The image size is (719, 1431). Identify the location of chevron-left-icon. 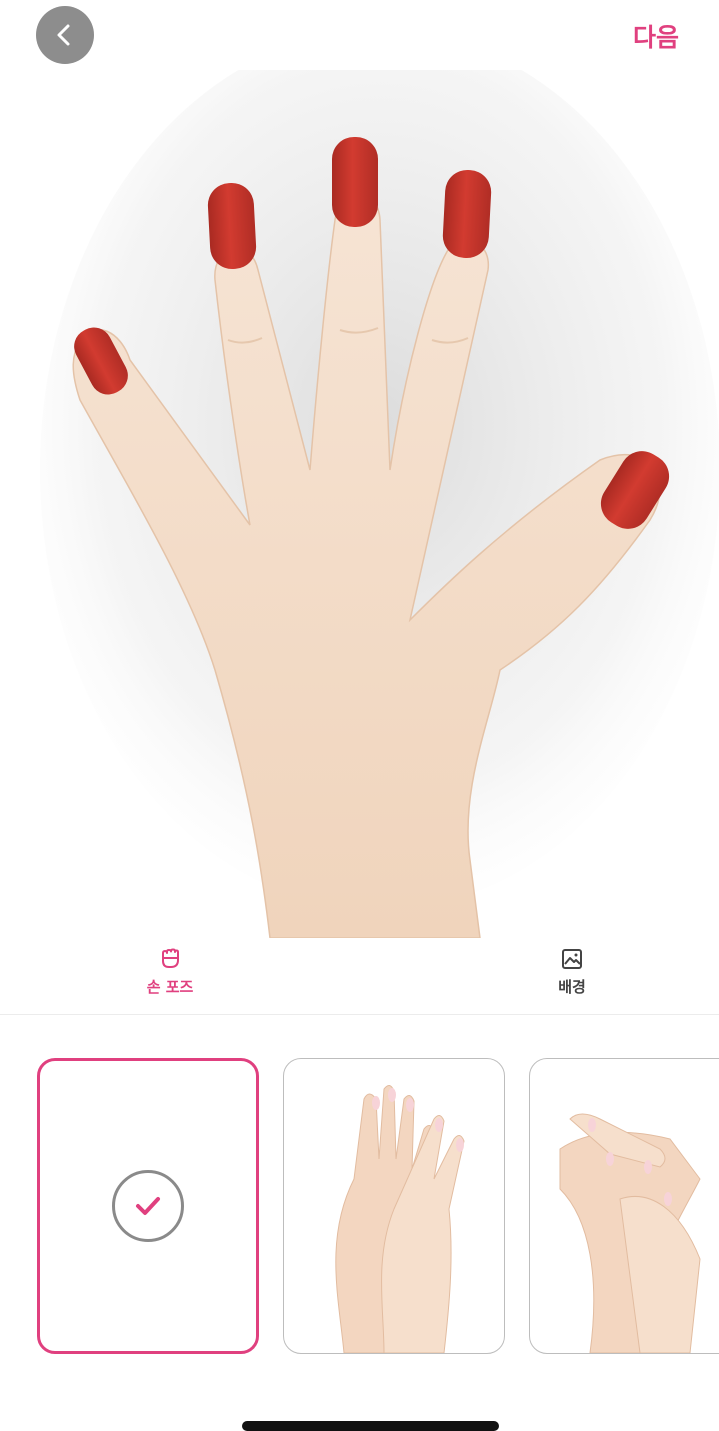
(63, 35).